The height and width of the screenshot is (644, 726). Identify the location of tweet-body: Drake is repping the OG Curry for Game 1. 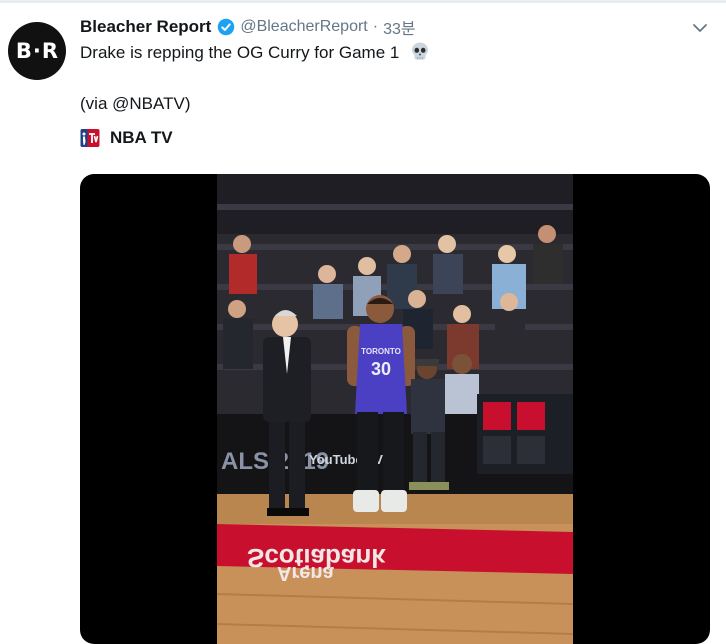
(240, 52).